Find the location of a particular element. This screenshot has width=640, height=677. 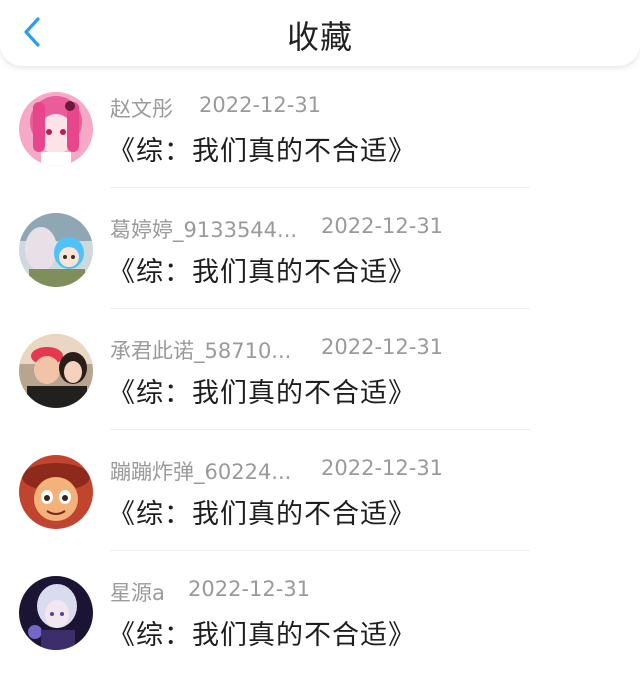

item-meta: 蹦蹦炸弹_60224... 2022-12-31 is located at coordinates (276, 471).